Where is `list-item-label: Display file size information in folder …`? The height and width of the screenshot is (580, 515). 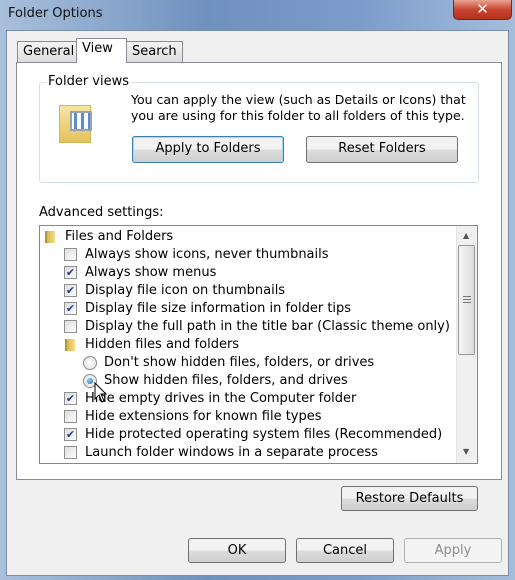
list-item-label: Display file size information in folder … is located at coordinates (218, 308).